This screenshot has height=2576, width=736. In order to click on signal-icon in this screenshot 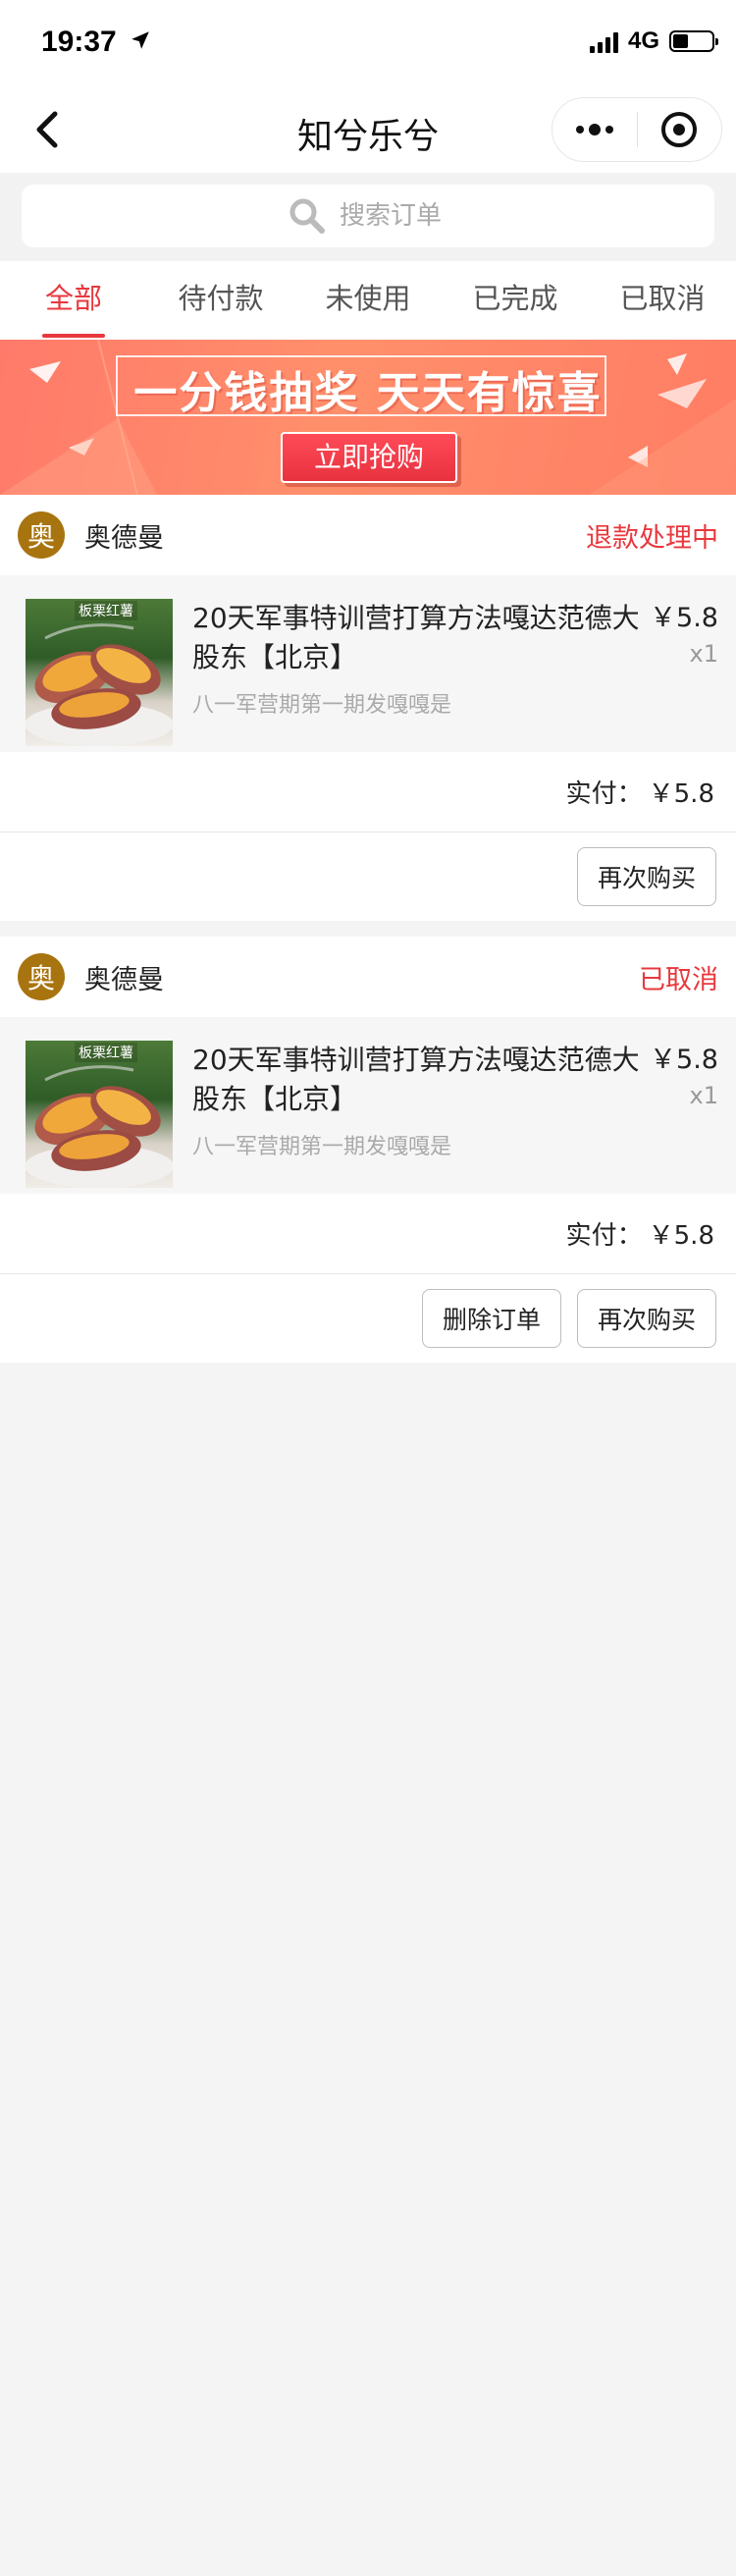, I will do `click(603, 41)`.